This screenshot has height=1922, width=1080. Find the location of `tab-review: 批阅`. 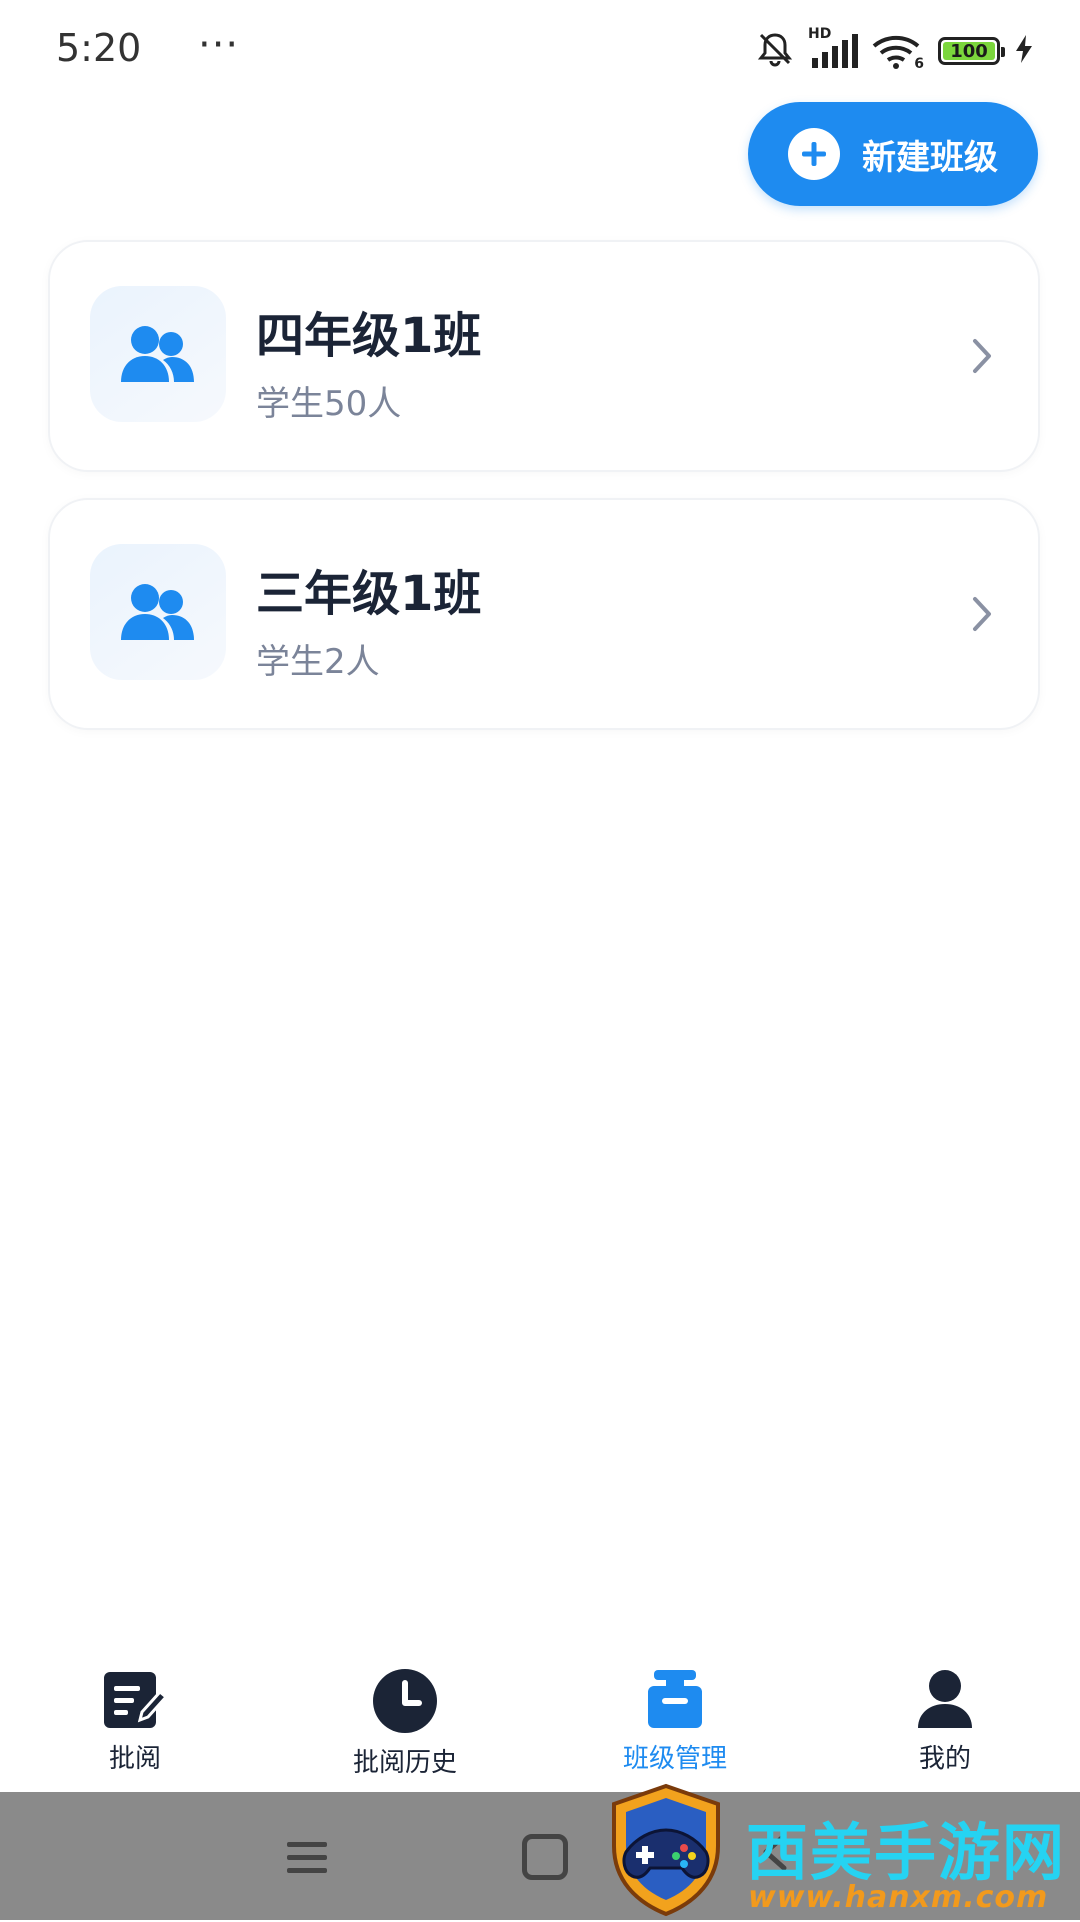

tab-review: 批阅 is located at coordinates (135, 1716).